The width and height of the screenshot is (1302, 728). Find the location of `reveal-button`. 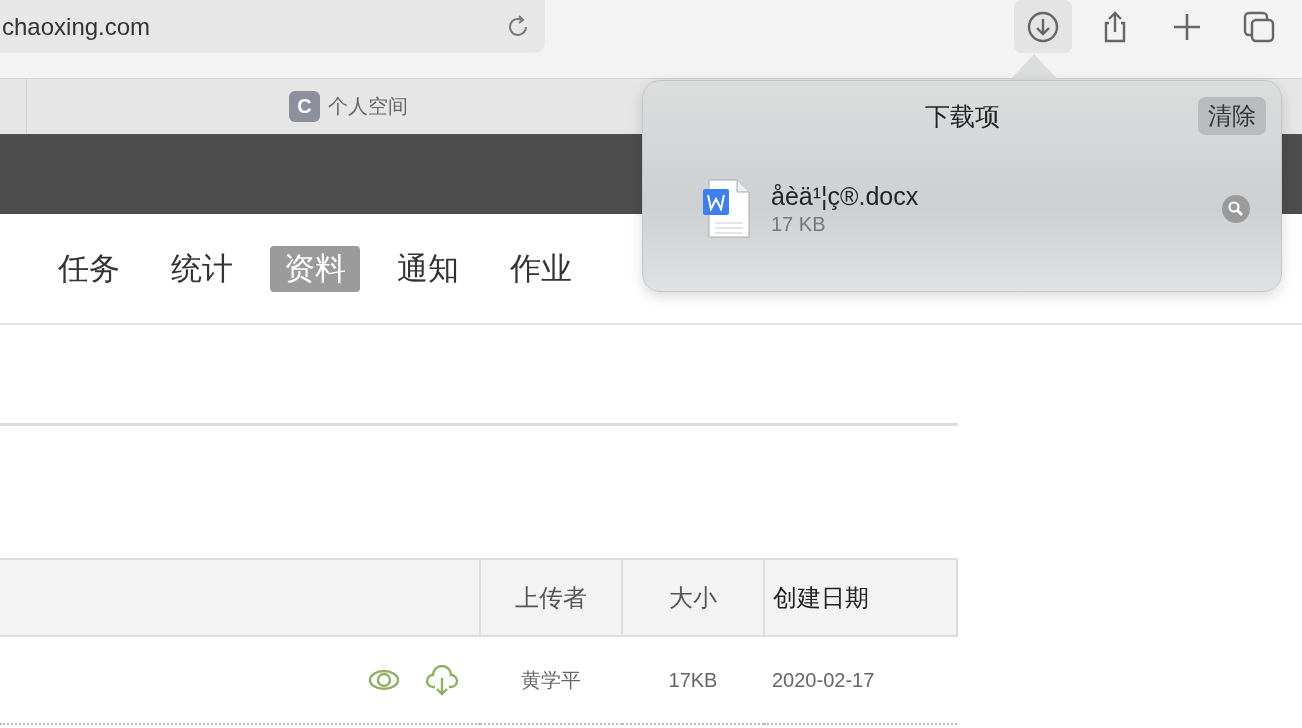

reveal-button is located at coordinates (1236, 209).